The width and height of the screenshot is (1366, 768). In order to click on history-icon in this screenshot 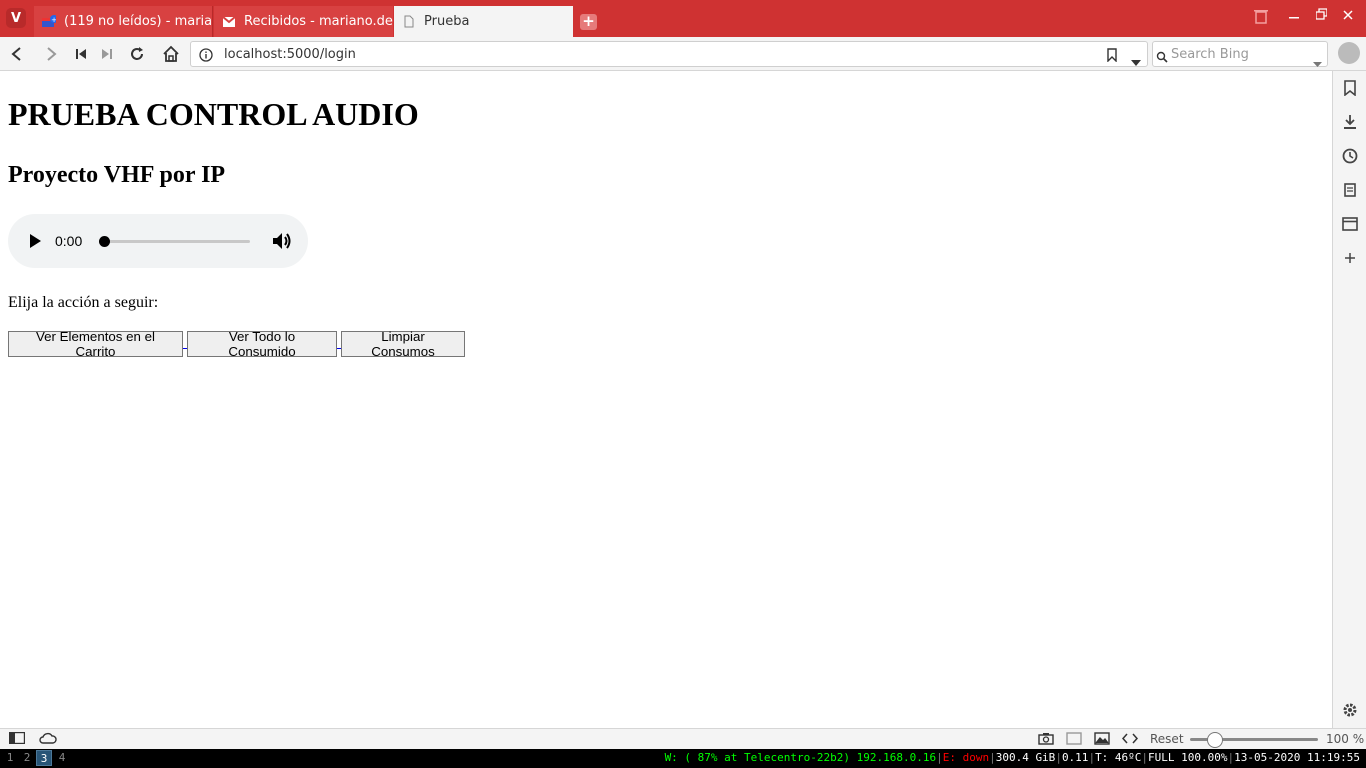, I will do `click(1350, 156)`.